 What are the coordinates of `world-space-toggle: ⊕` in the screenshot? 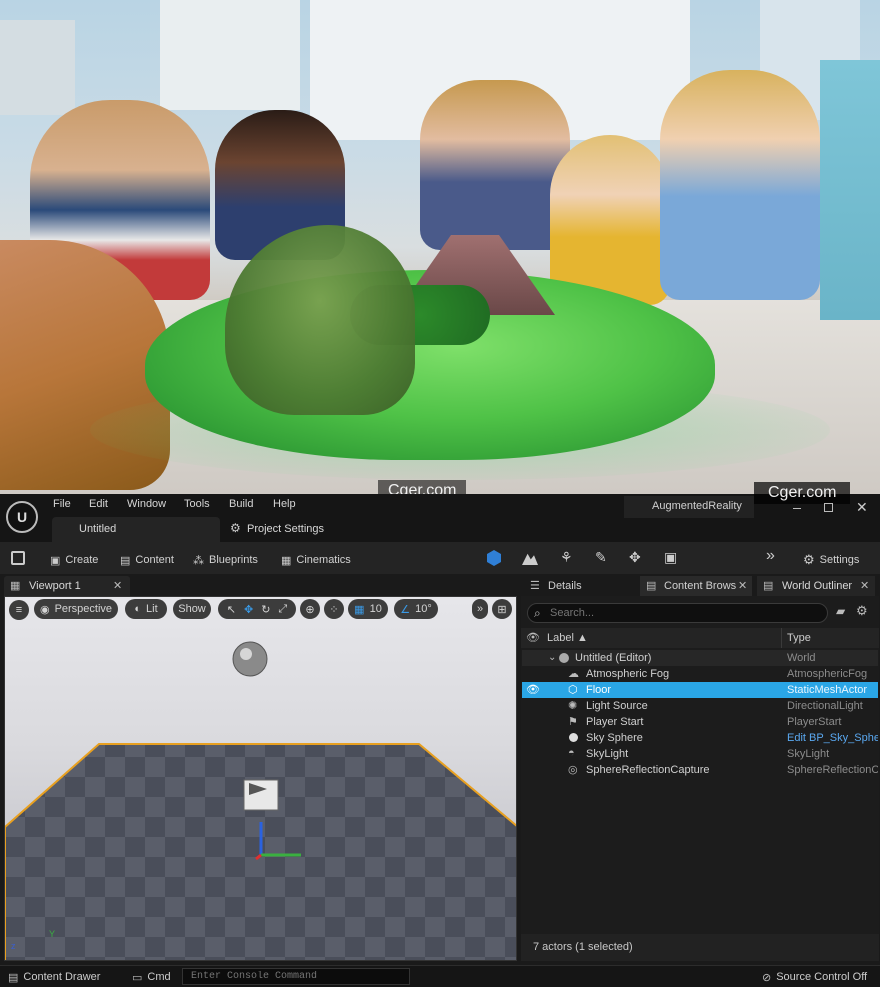 It's located at (310, 609).